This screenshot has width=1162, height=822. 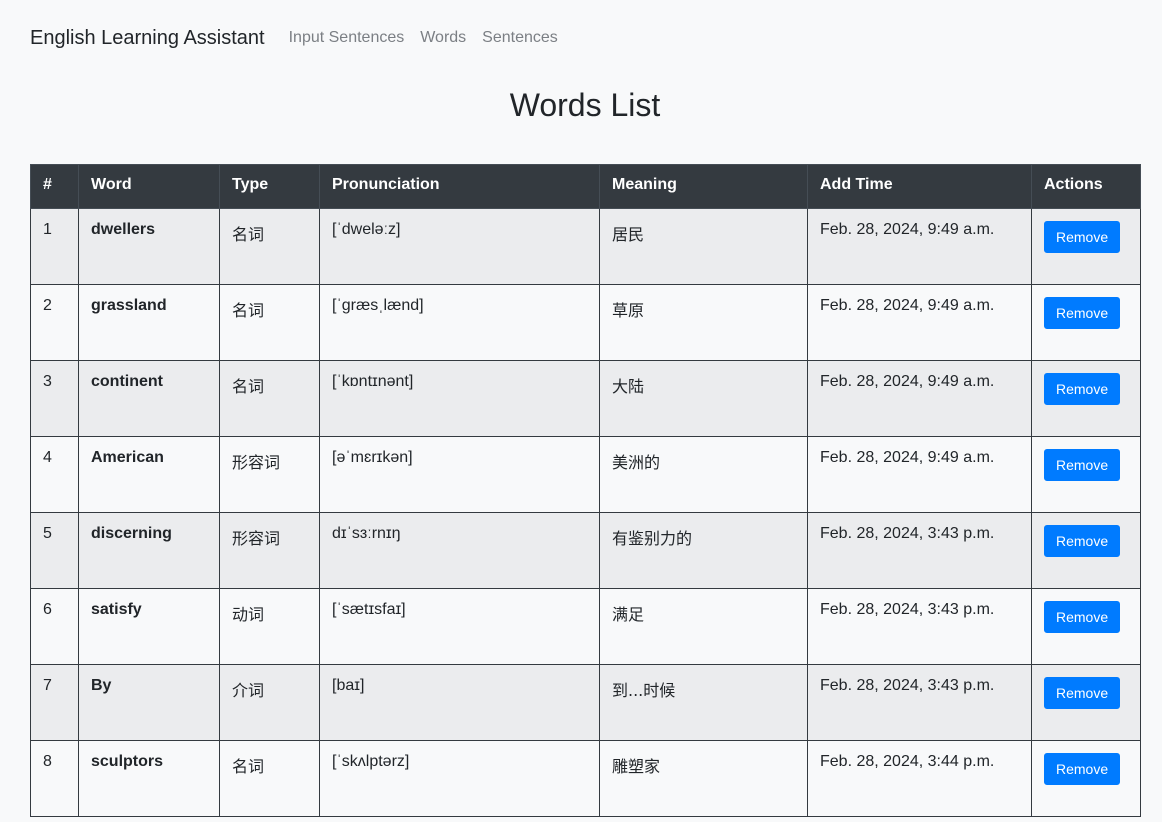 I want to click on meaning-cell: 大陆, so click(x=703, y=398).